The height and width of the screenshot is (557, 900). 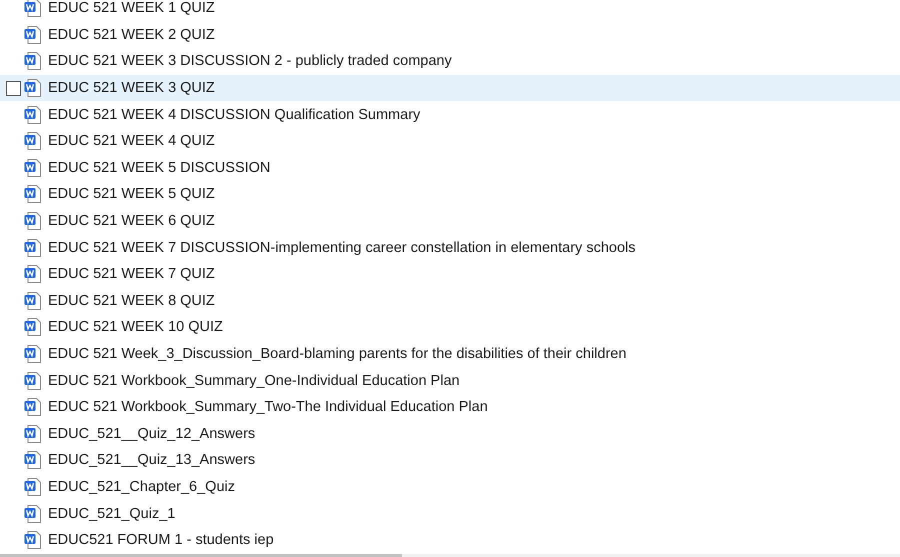 I want to click on file-name: EDUC521 FORUM 1 - students iep, so click(x=161, y=540).